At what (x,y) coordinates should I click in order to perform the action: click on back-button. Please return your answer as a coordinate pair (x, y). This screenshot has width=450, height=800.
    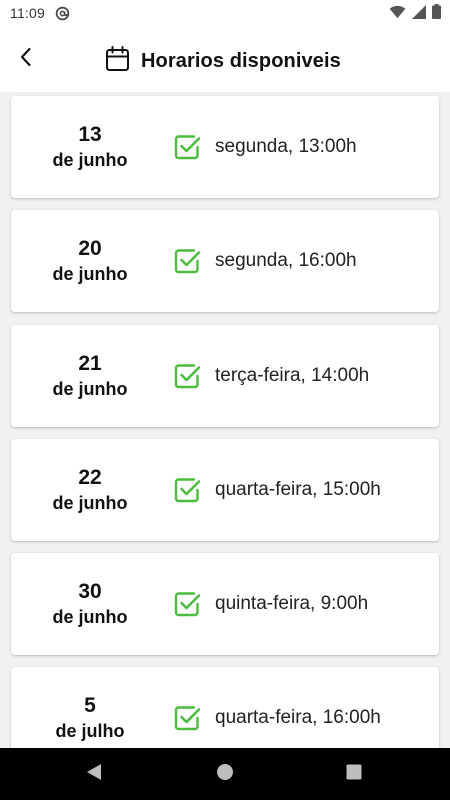
    Looking at the image, I should click on (26, 59).